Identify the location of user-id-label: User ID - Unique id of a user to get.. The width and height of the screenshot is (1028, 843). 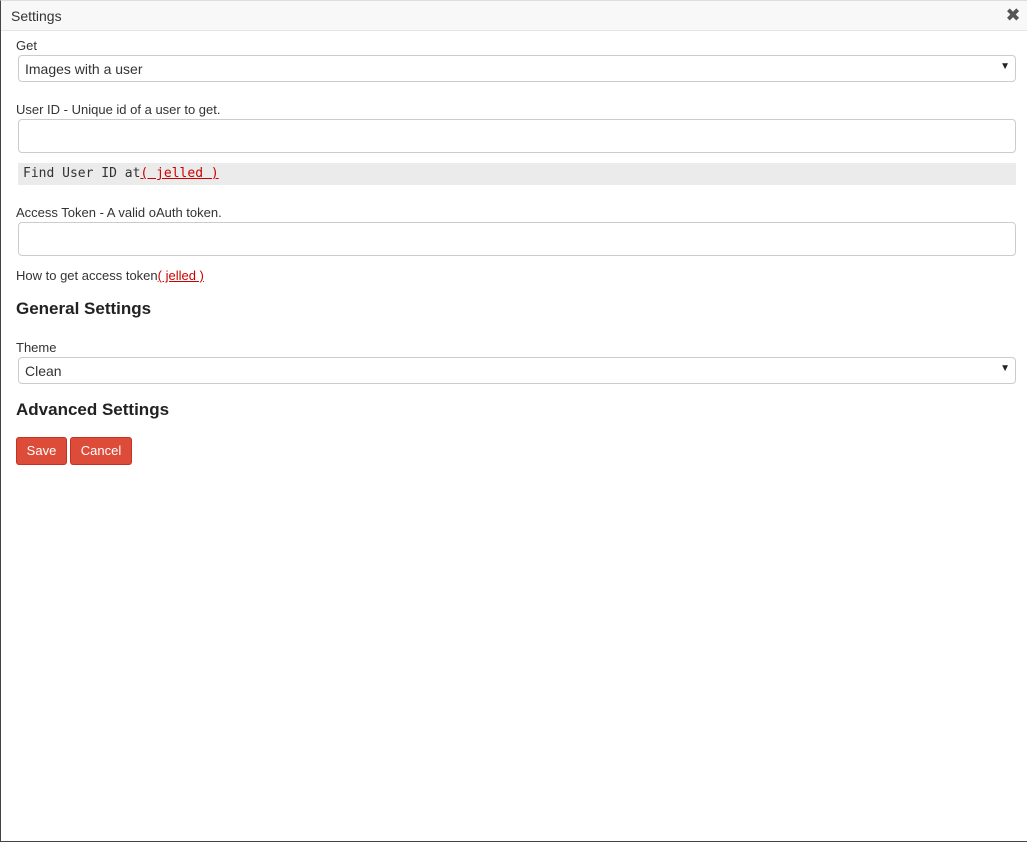
(118, 109).